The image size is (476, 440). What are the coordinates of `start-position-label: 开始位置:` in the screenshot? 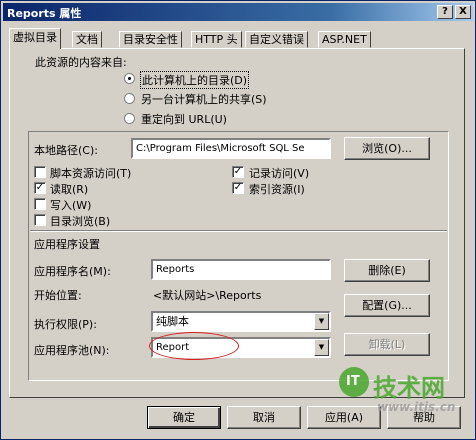 It's located at (58, 295).